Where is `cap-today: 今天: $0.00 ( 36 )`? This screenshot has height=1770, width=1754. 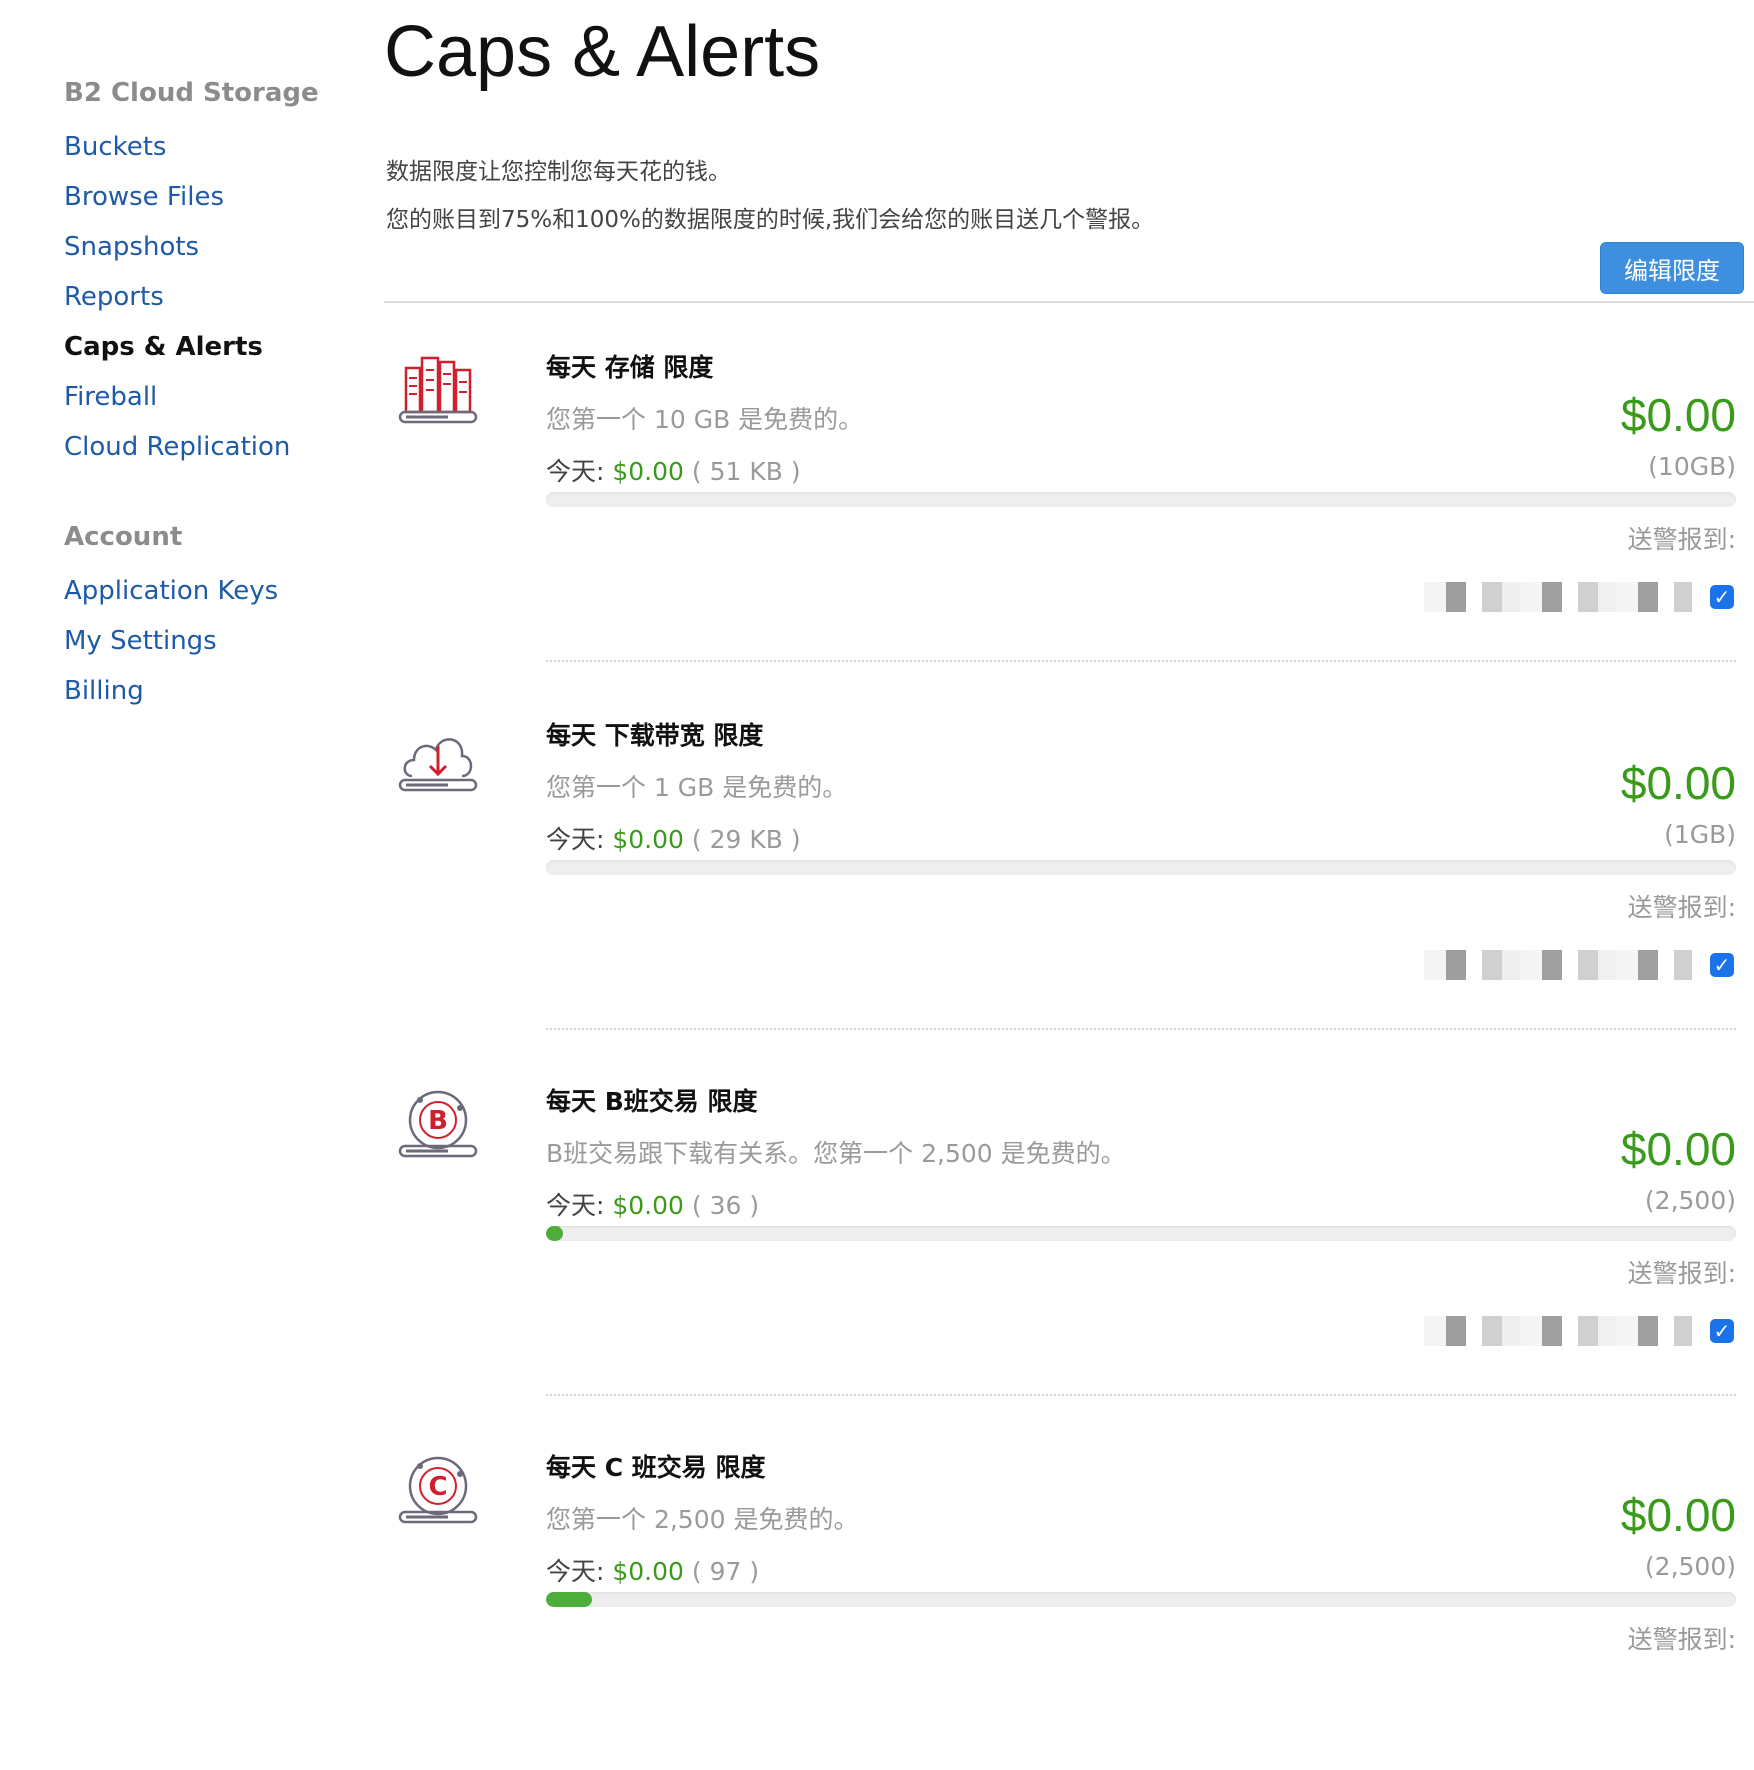
cap-today: 今天: $0.00 ( 36 ) is located at coordinates (652, 1204).